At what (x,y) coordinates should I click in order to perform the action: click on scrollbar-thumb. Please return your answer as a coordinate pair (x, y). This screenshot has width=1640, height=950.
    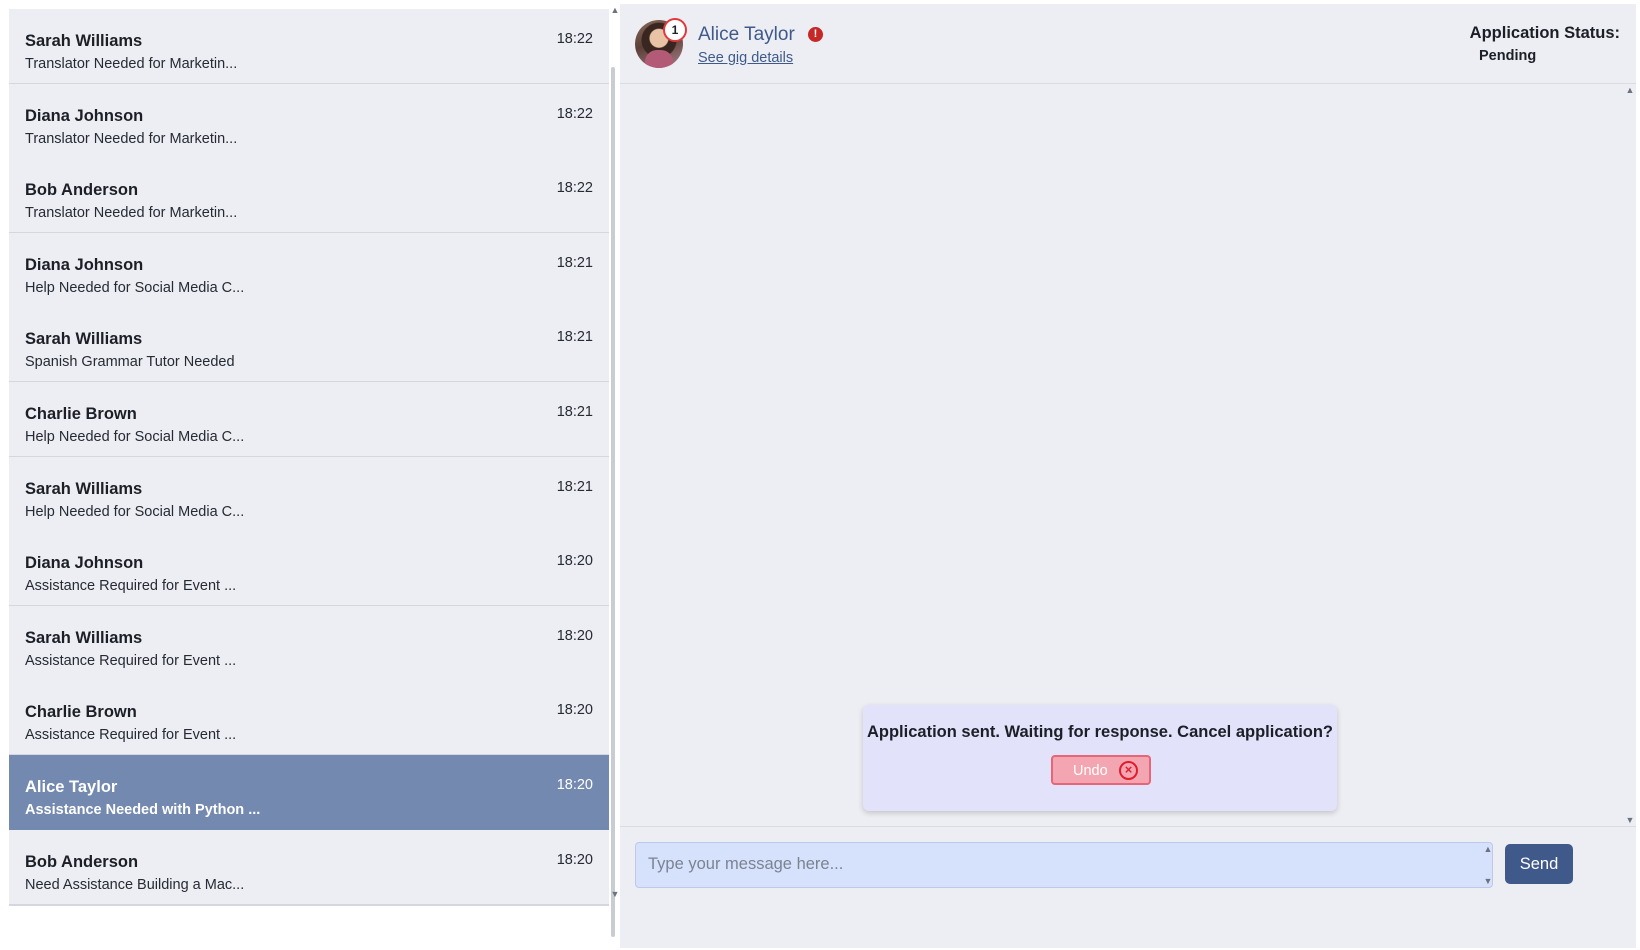
    Looking at the image, I should click on (613, 502).